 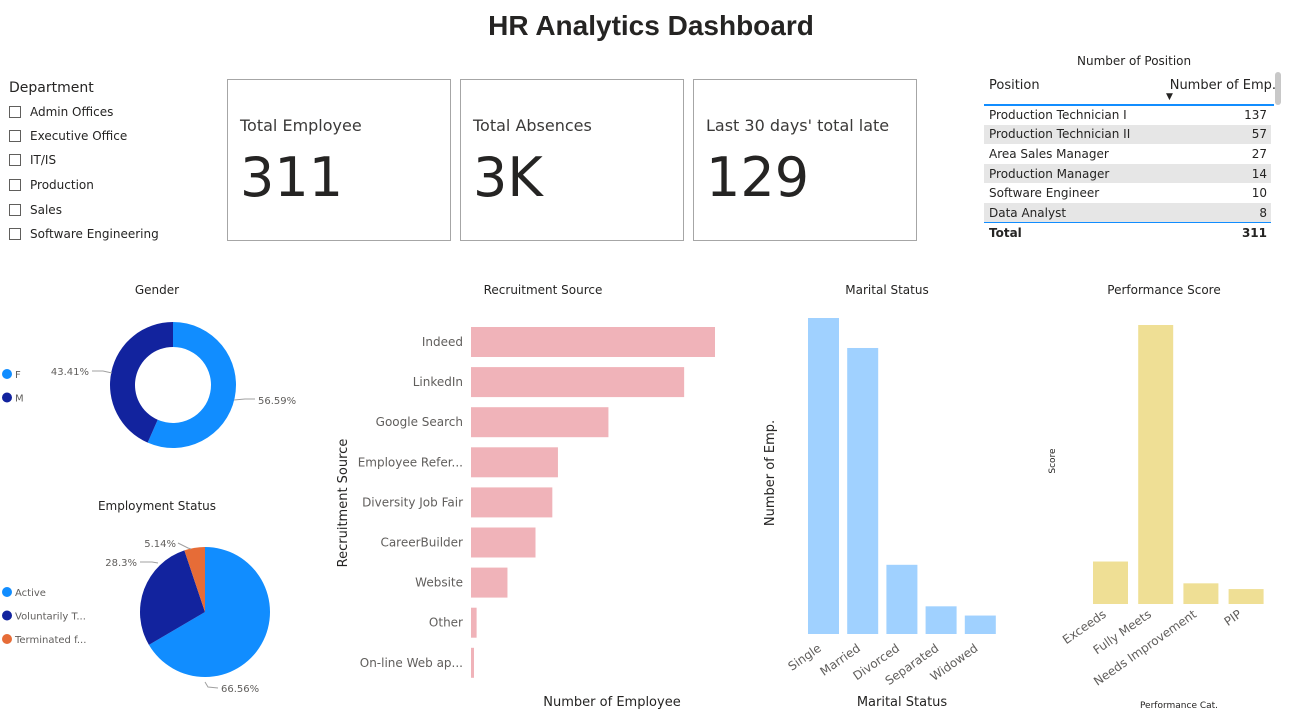 What do you see at coordinates (70, 372) in the screenshot?
I see `data-label: 43.41%` at bounding box center [70, 372].